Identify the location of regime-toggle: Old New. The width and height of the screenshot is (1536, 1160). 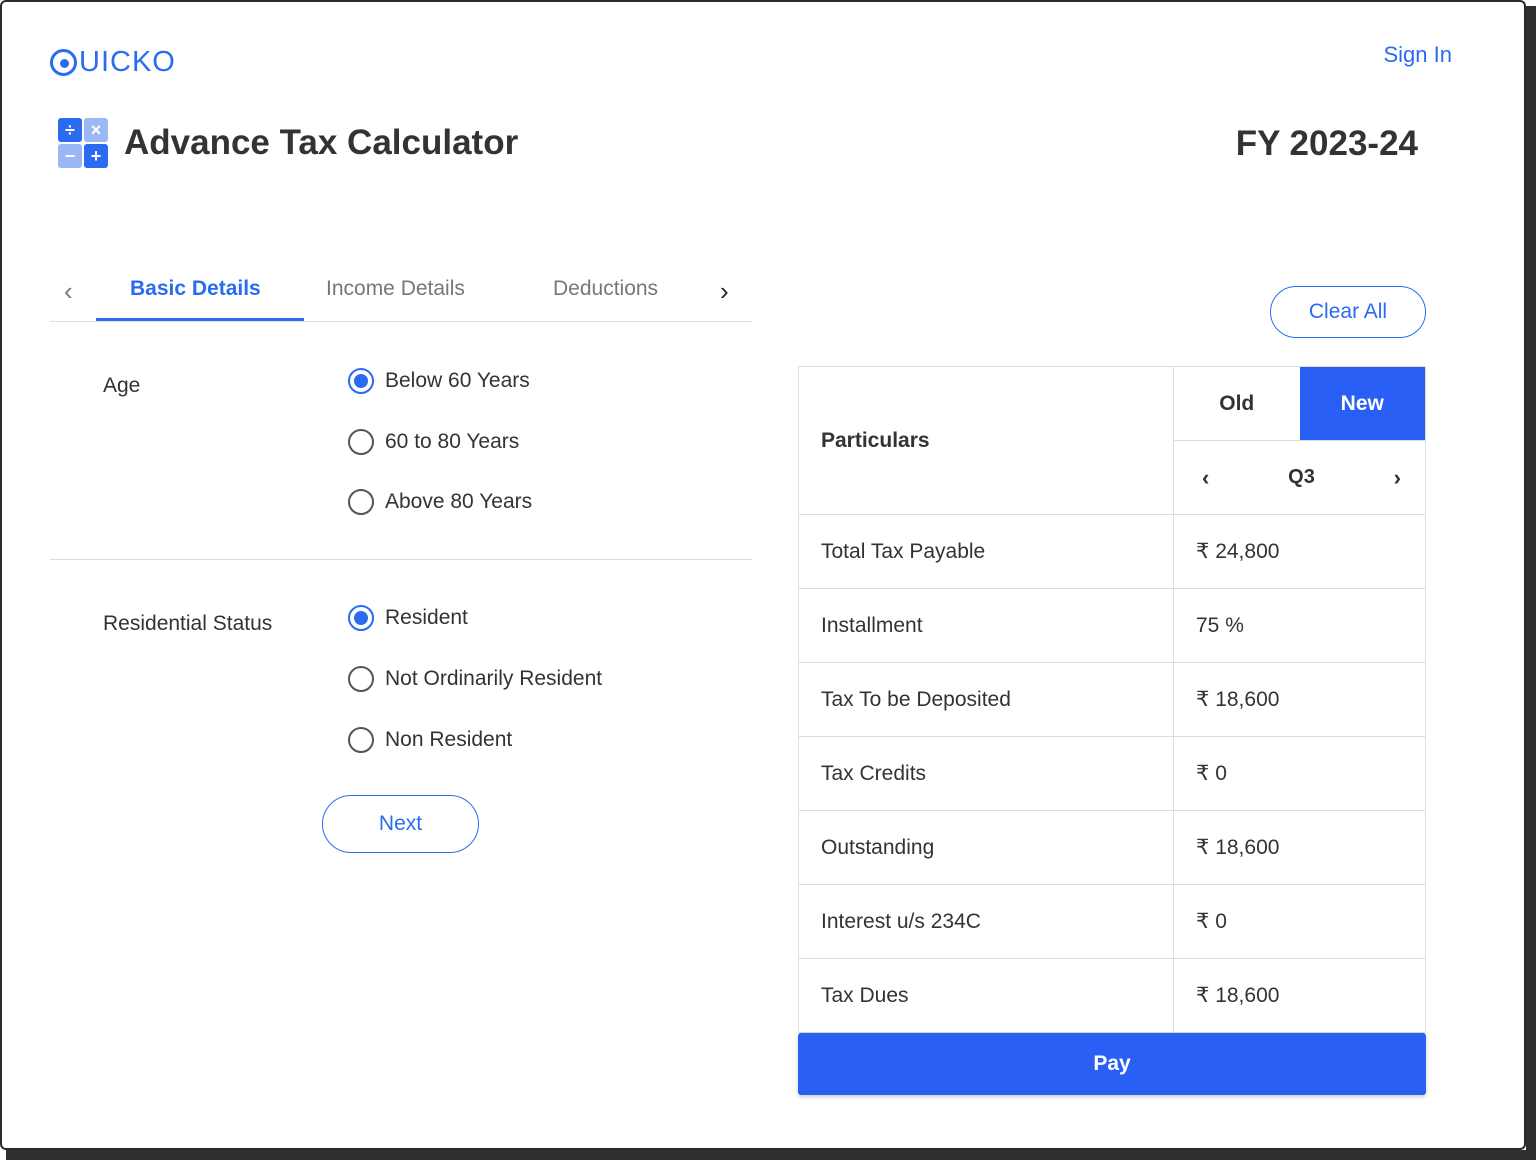
(1299, 404).